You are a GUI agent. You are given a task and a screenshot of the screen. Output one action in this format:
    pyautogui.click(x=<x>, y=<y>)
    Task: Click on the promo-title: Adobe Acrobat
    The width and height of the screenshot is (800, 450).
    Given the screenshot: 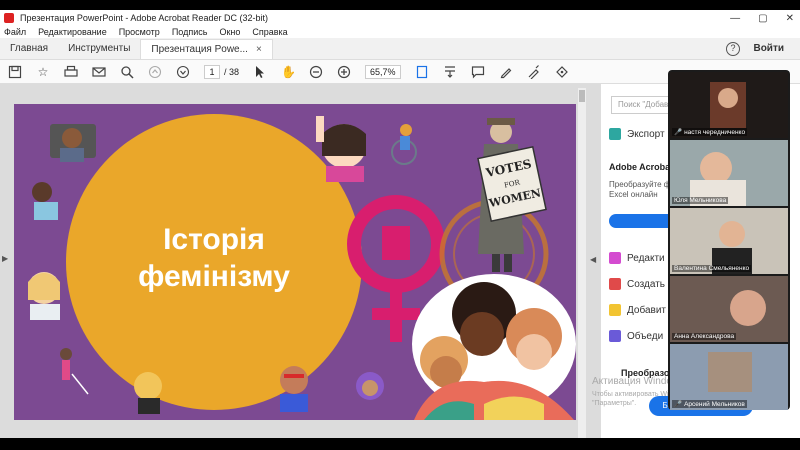 What is the action you would take?
    pyautogui.click(x=641, y=167)
    